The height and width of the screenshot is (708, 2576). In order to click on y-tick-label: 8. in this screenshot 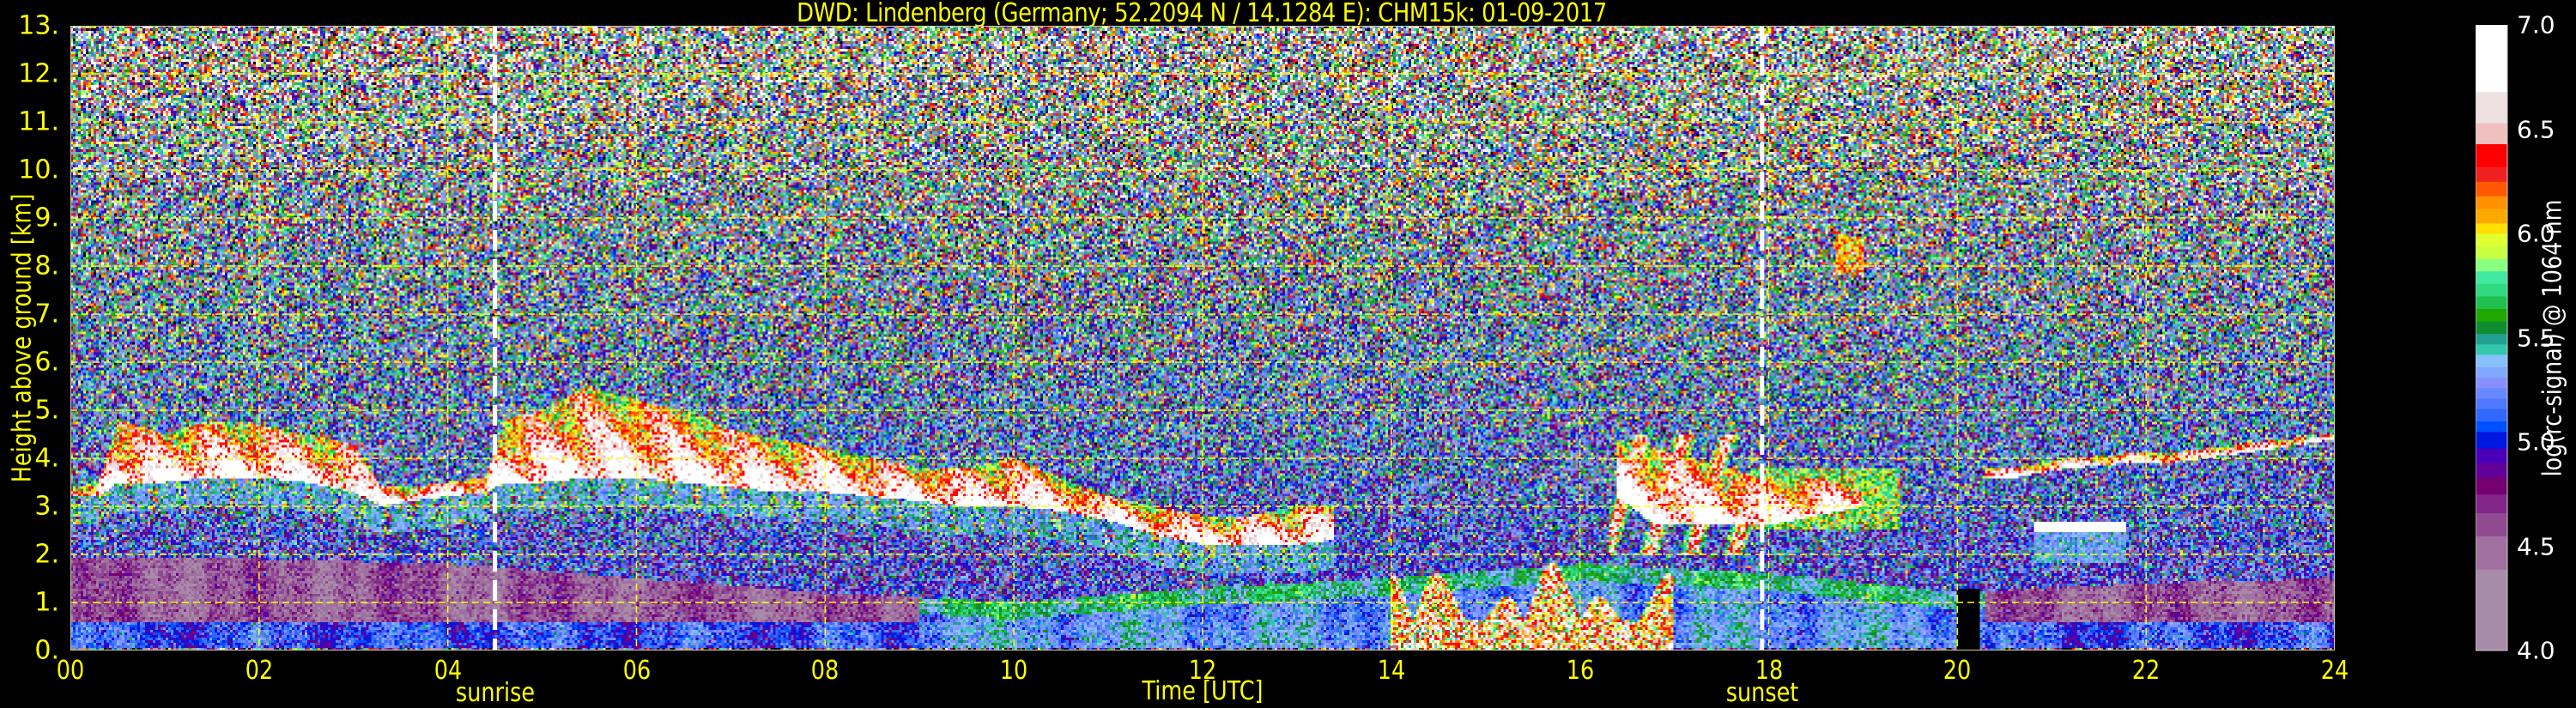, I will do `click(46, 266)`.